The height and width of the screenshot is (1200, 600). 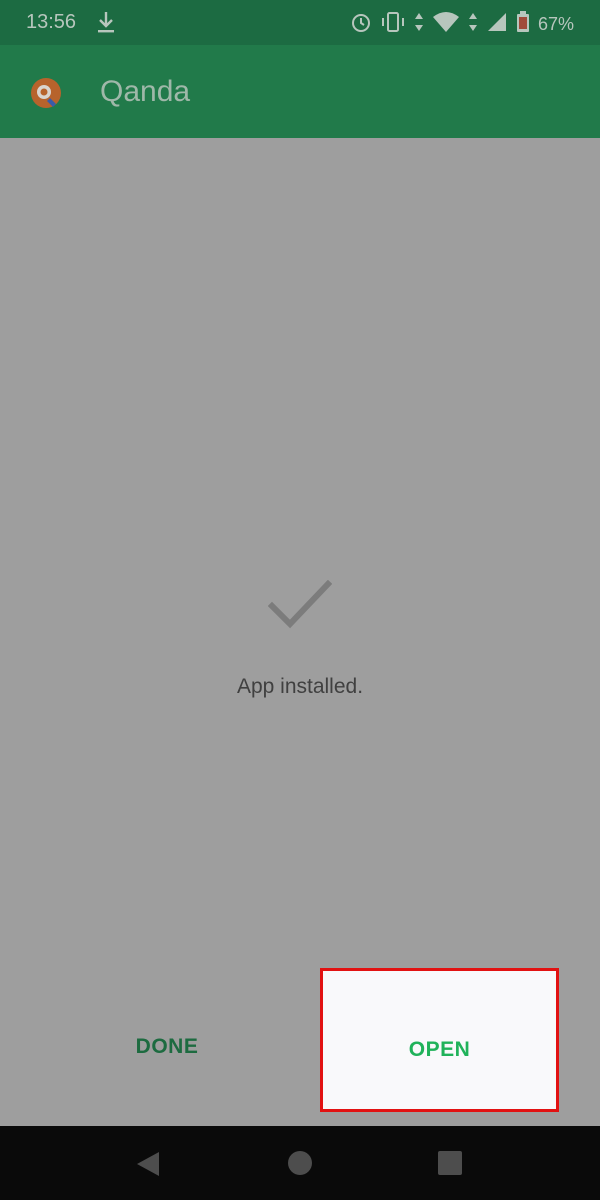 What do you see at coordinates (145, 91) in the screenshot?
I see `app-title: Qanda` at bounding box center [145, 91].